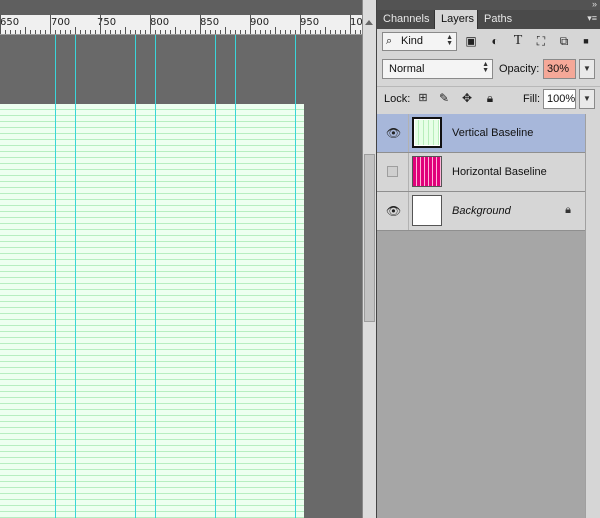 The image size is (600, 518). I want to click on lock-all-icon: 🔒︎, so click(490, 98).